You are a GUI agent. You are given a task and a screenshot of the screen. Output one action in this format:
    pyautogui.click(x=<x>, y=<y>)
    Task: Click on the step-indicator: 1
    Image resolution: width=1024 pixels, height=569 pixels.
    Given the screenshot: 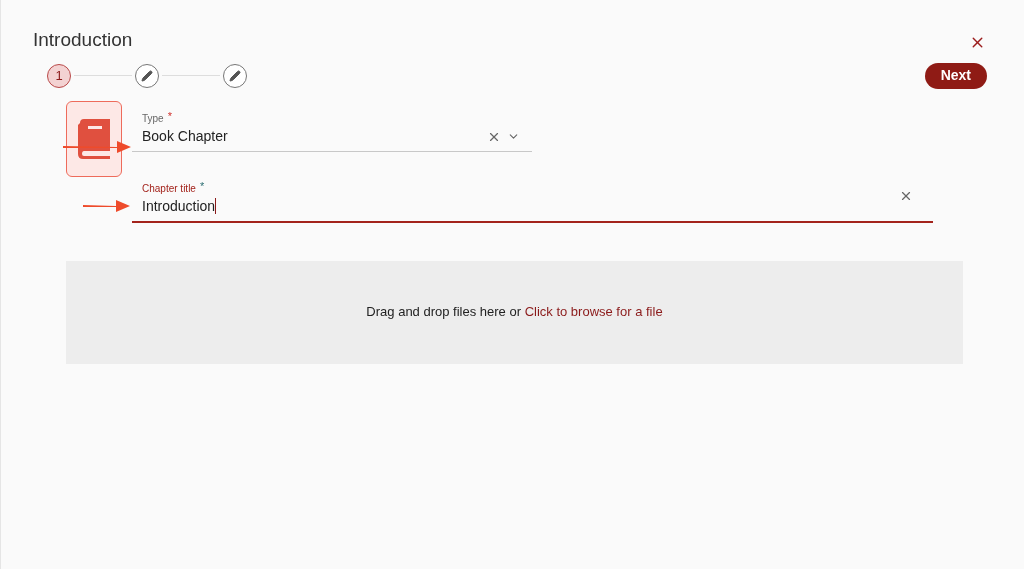 What is the action you would take?
    pyautogui.click(x=59, y=75)
    